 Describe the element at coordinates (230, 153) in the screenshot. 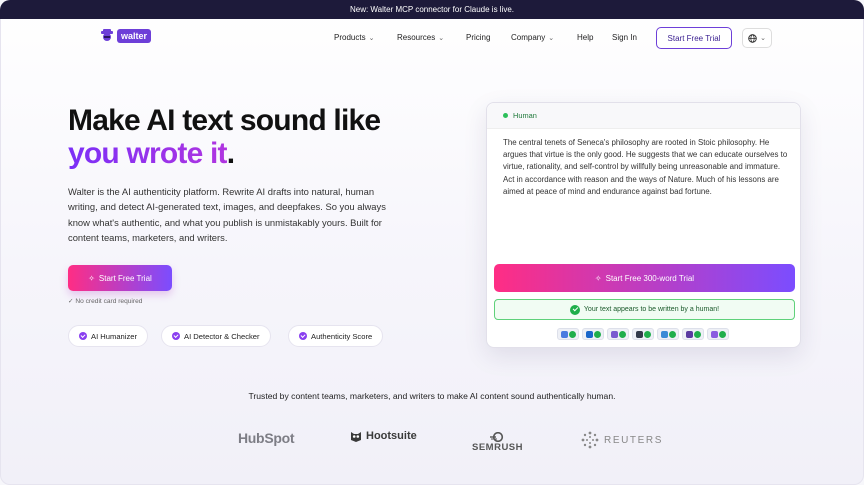

I see `hero-headline-period: .` at that location.